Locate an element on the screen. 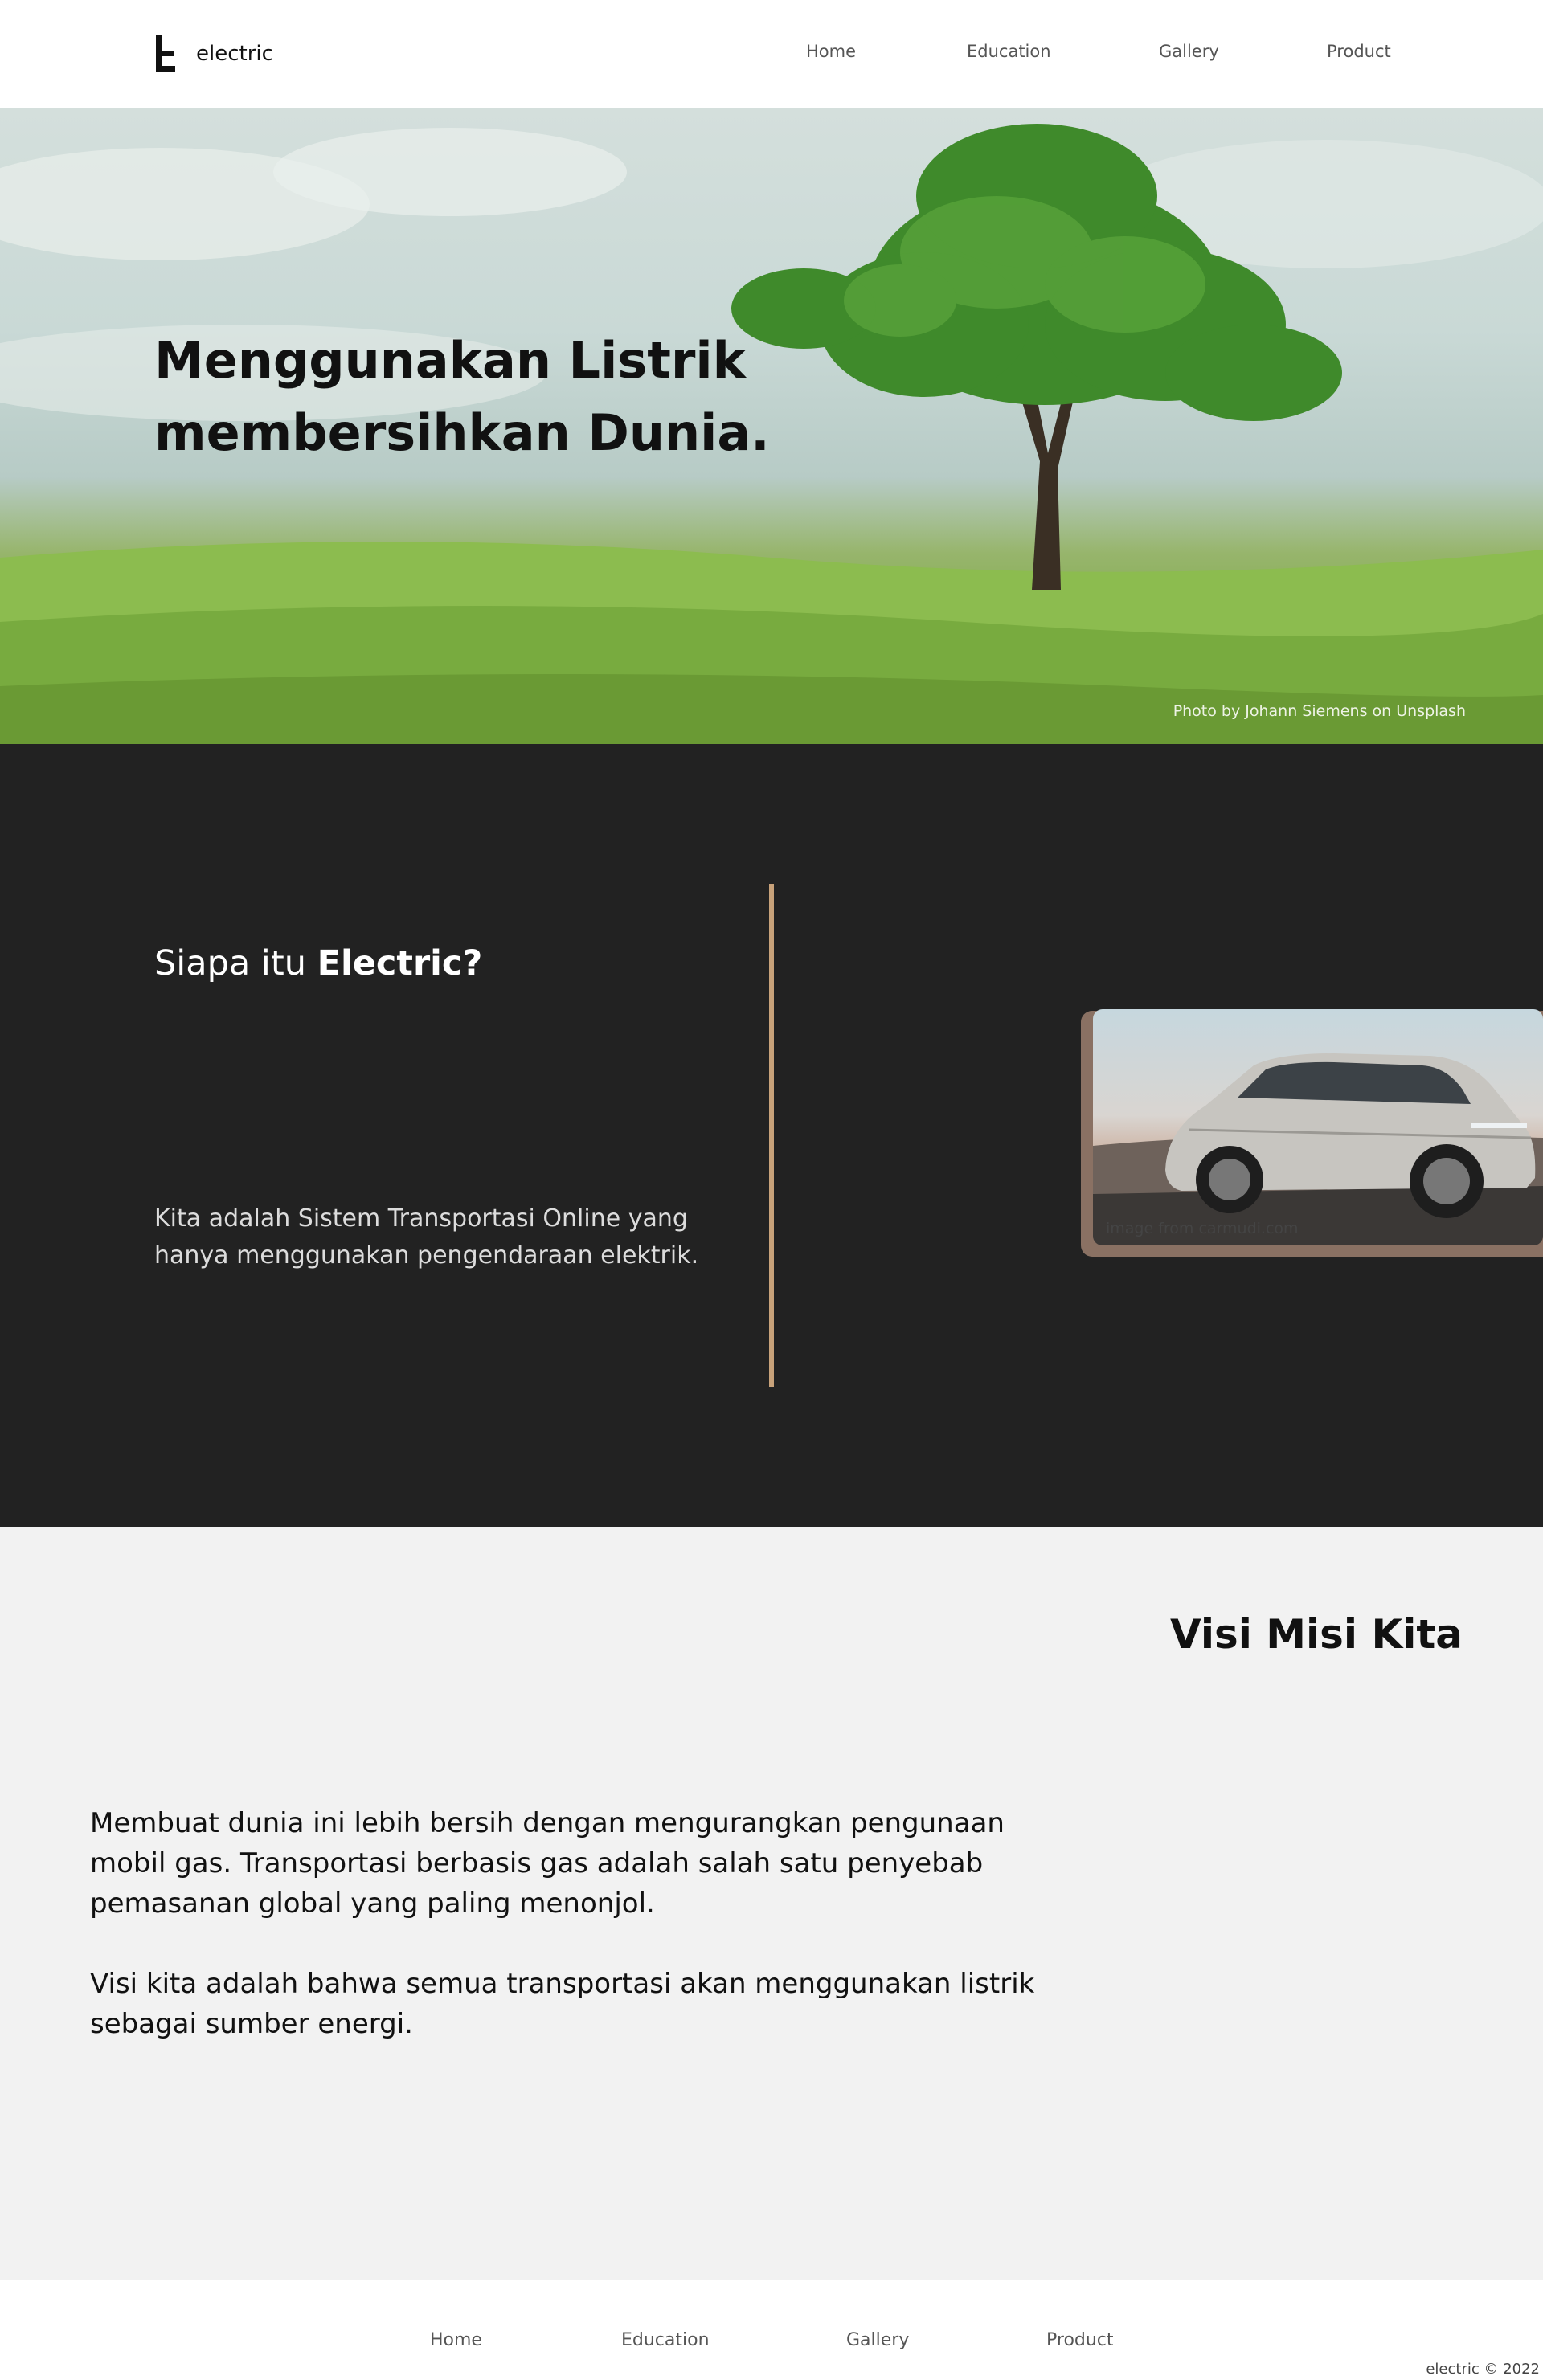 The width and height of the screenshot is (1543, 2380). car-illustration is located at coordinates (1318, 1149).